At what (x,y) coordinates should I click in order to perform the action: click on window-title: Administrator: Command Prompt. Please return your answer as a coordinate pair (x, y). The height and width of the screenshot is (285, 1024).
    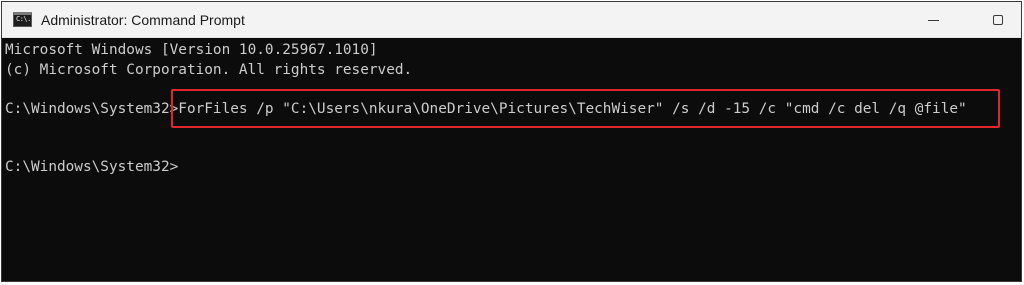
    Looking at the image, I should click on (143, 20).